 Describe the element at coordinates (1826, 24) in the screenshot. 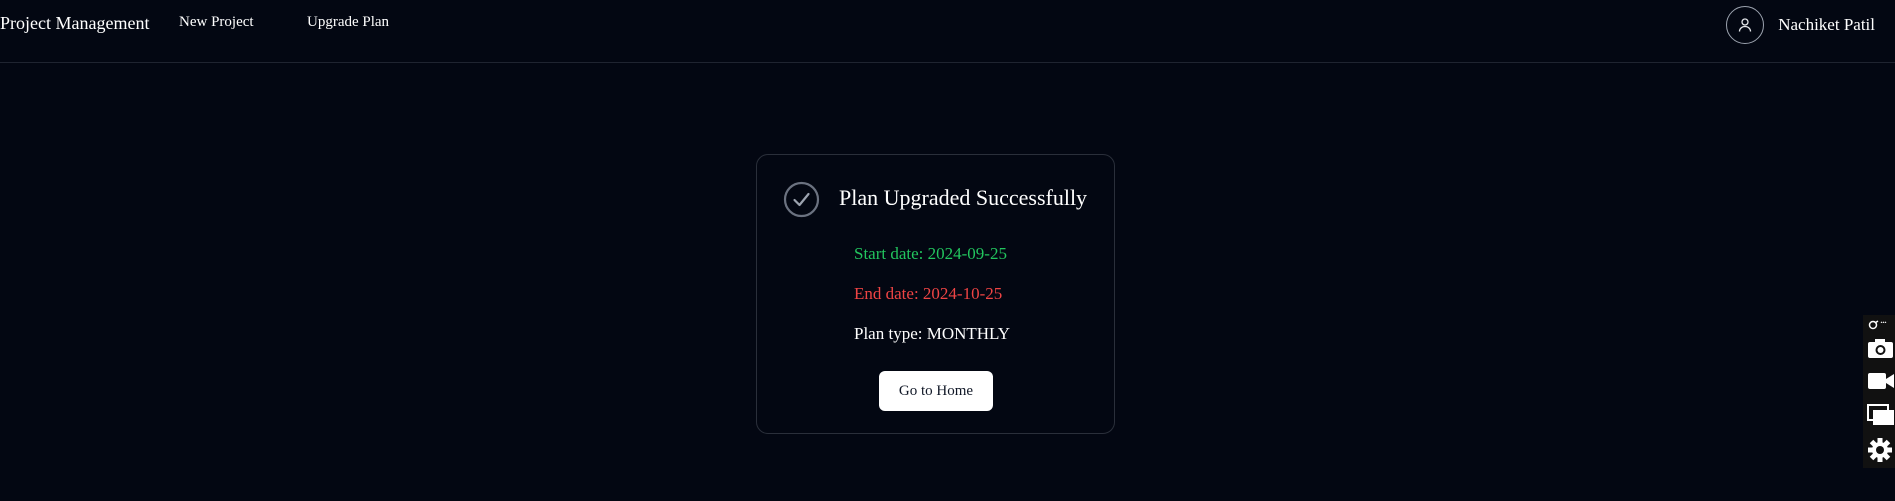

I see `user-name: Nachiket Patil` at that location.